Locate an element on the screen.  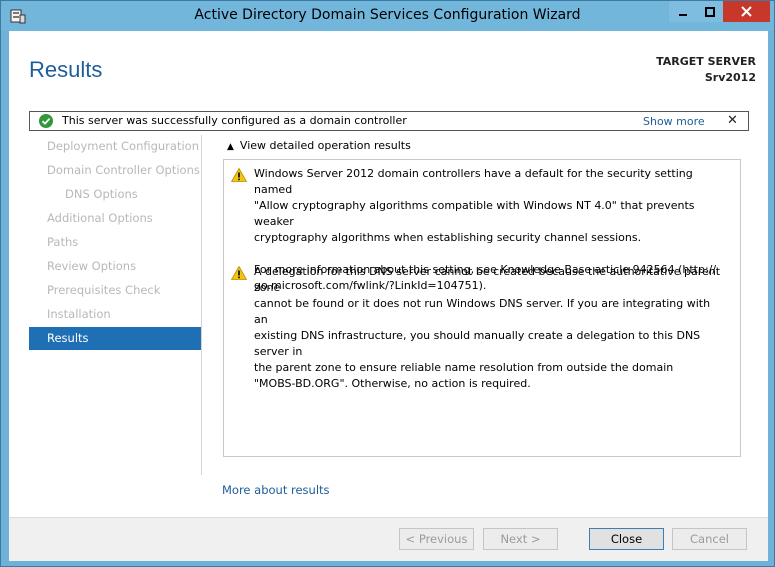
maximize-icon is located at coordinates (709, 11).